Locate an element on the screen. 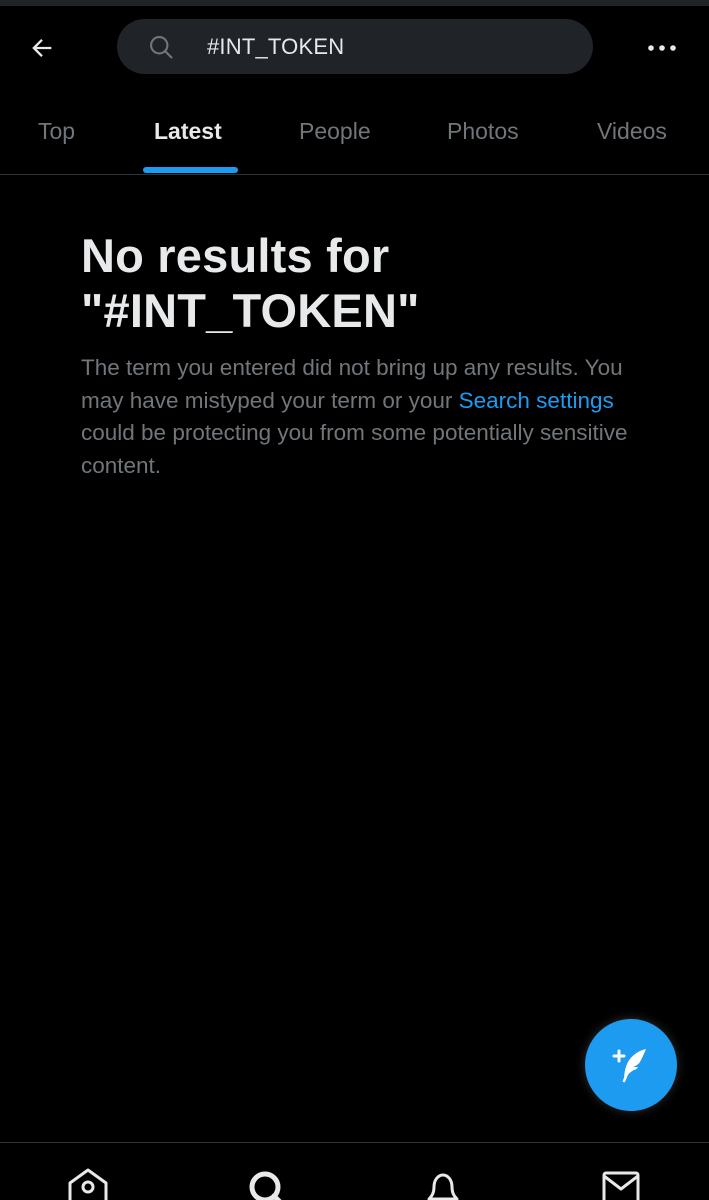 Image resolution: width=709 pixels, height=1200 pixels. nav-messages-button is located at coordinates (622, 1182).